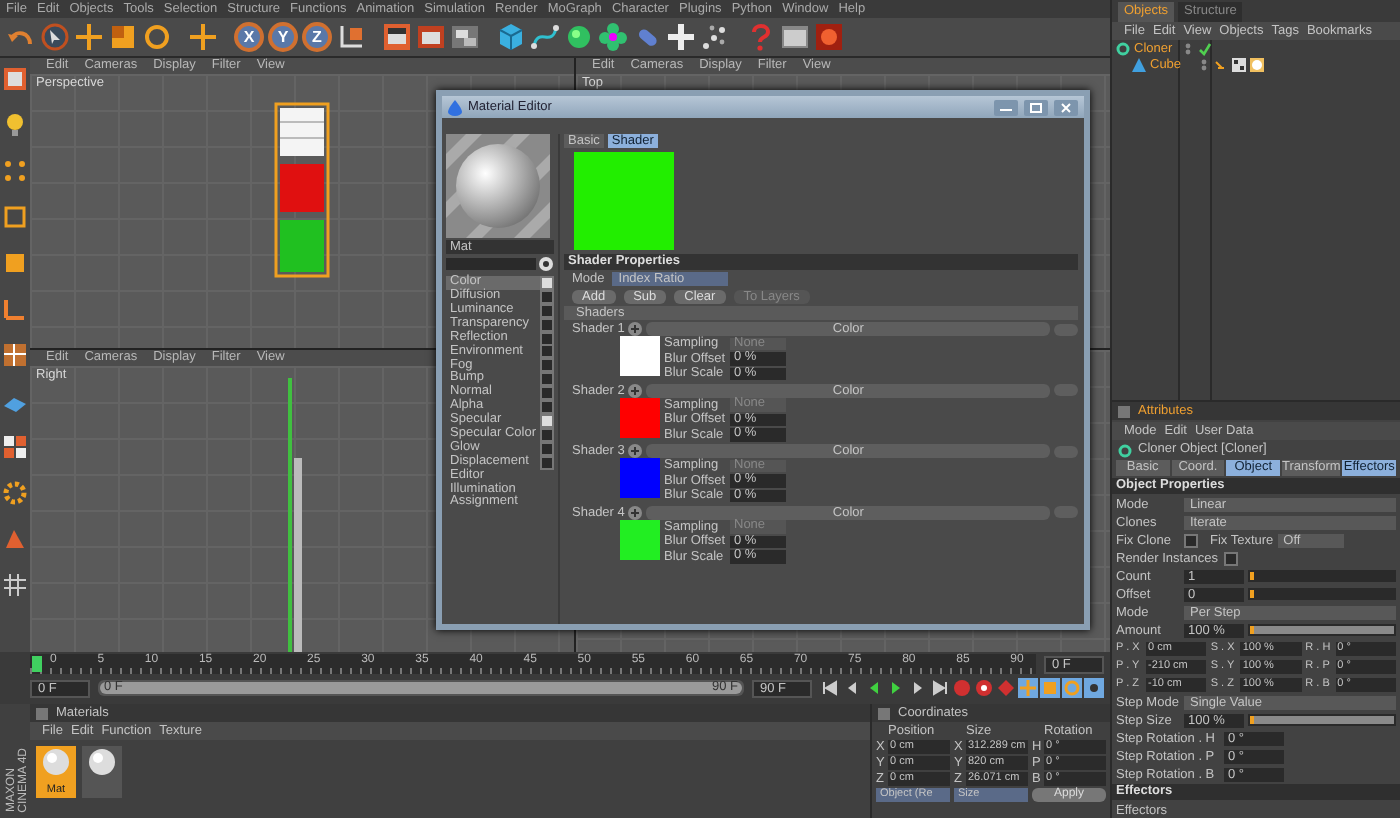 This screenshot has width=1400, height=818. What do you see at coordinates (940, 688) in the screenshot?
I see `go-to-end-icon` at bounding box center [940, 688].